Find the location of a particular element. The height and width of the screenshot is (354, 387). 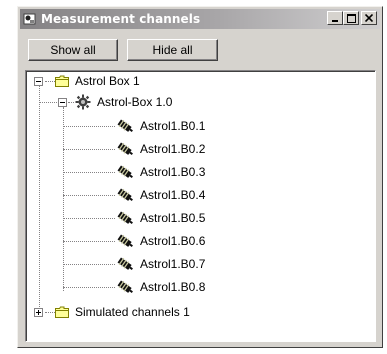

maximize-button is located at coordinates (351, 18).